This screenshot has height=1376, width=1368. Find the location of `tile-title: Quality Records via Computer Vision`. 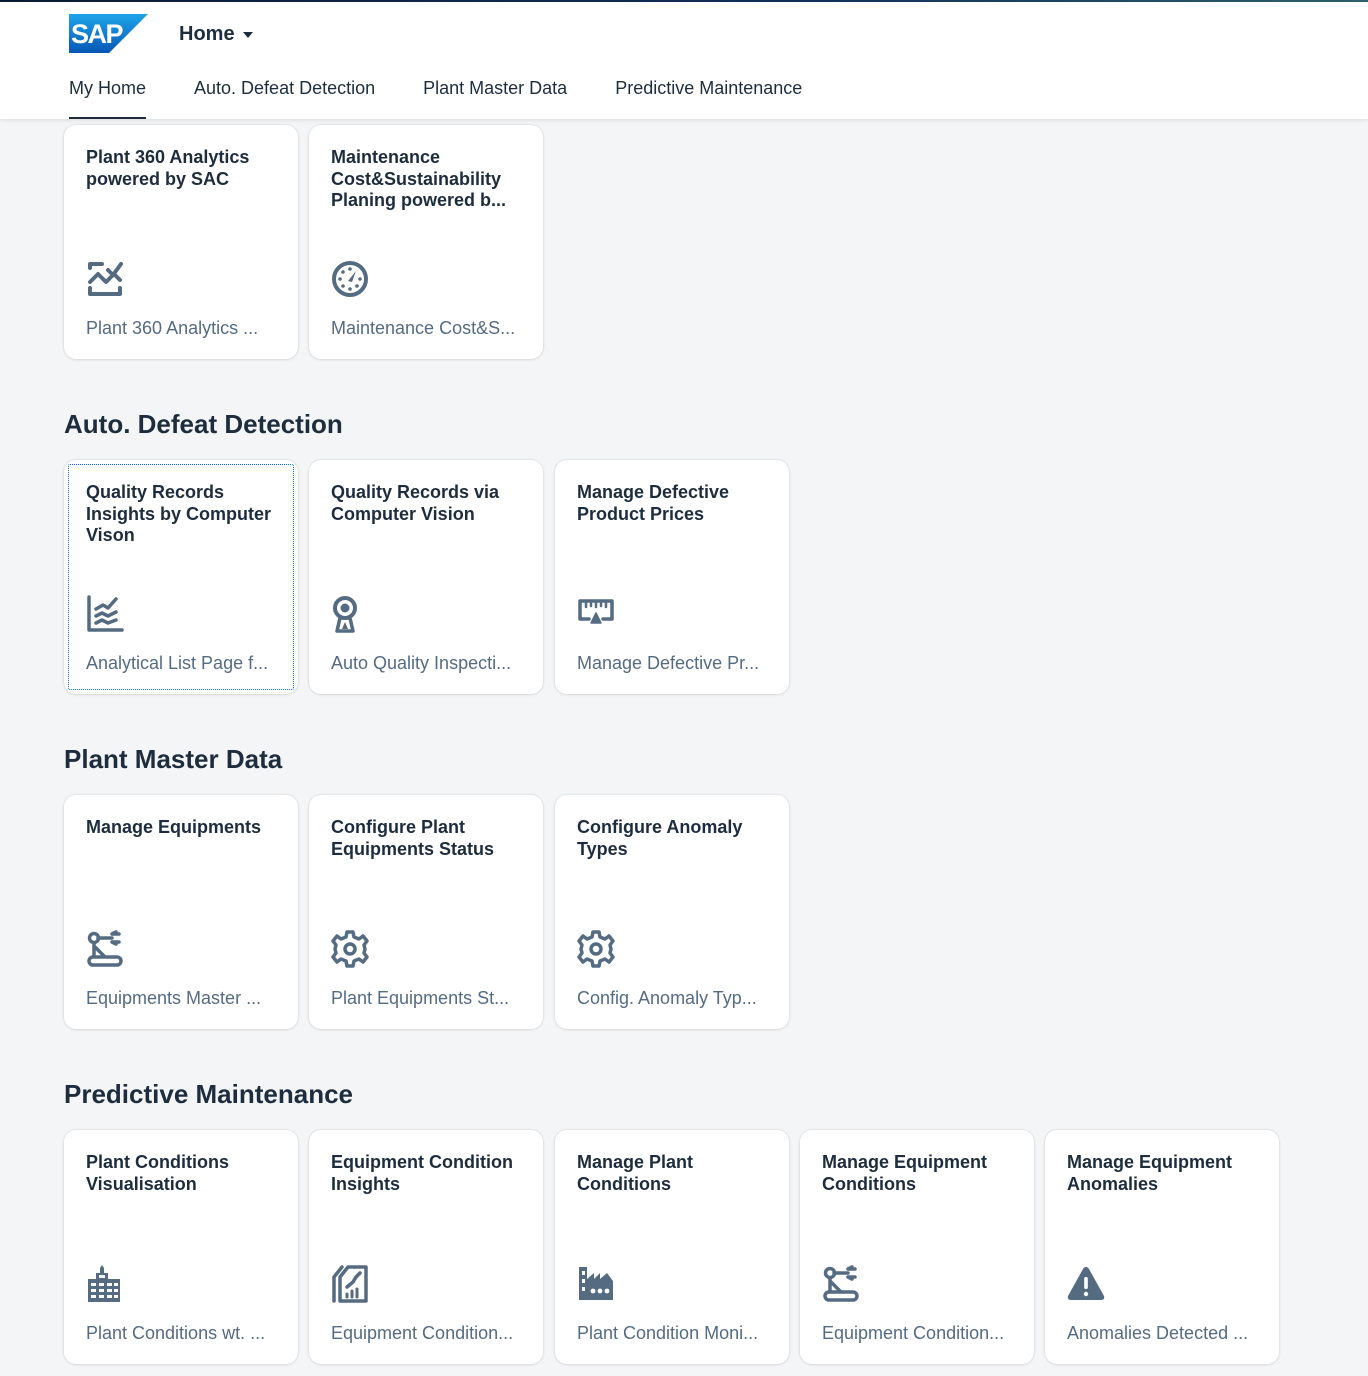

tile-title: Quality Records via Computer Vision is located at coordinates (415, 503).